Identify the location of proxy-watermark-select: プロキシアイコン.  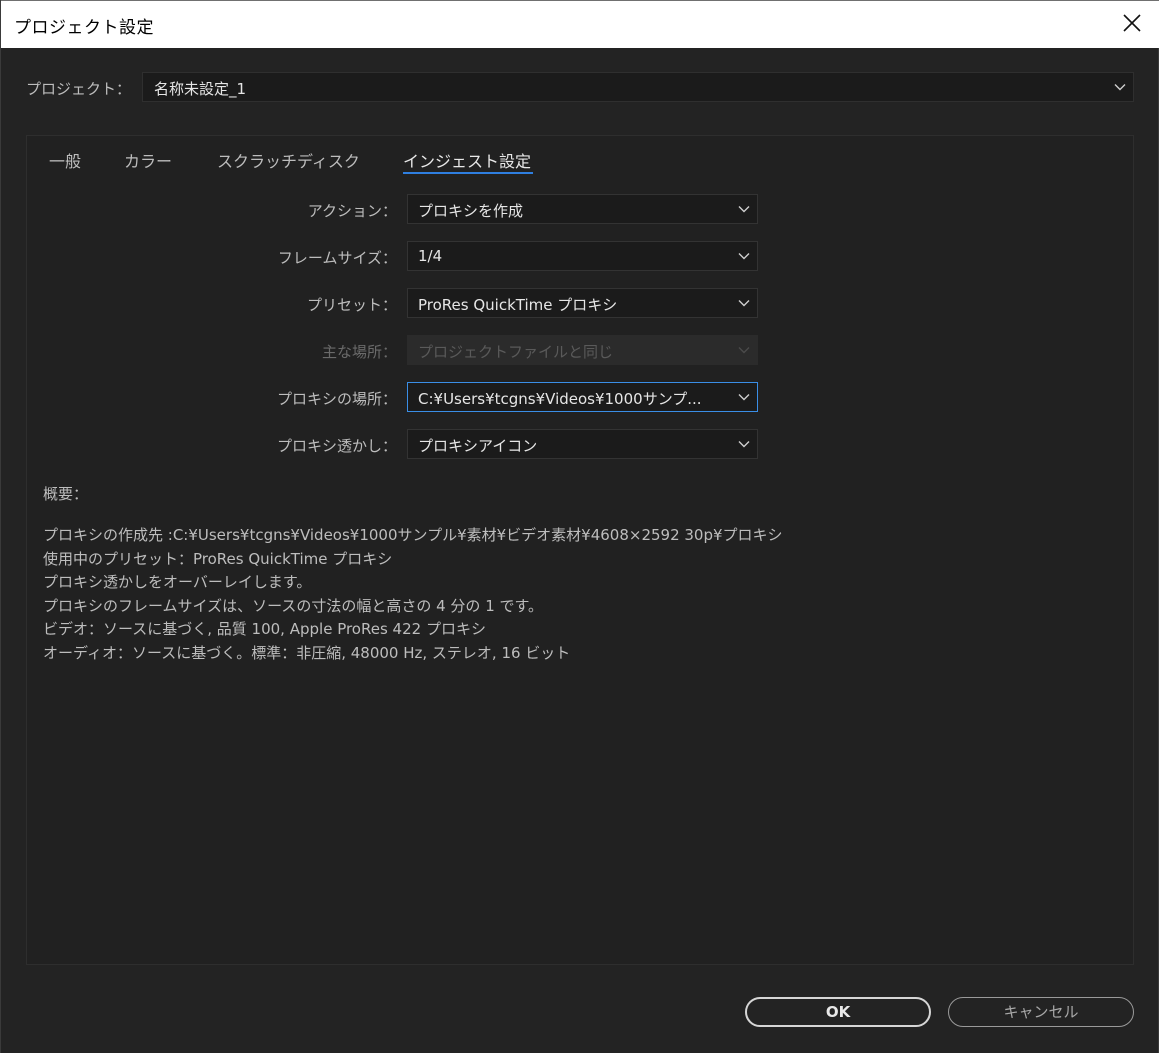
(582, 444).